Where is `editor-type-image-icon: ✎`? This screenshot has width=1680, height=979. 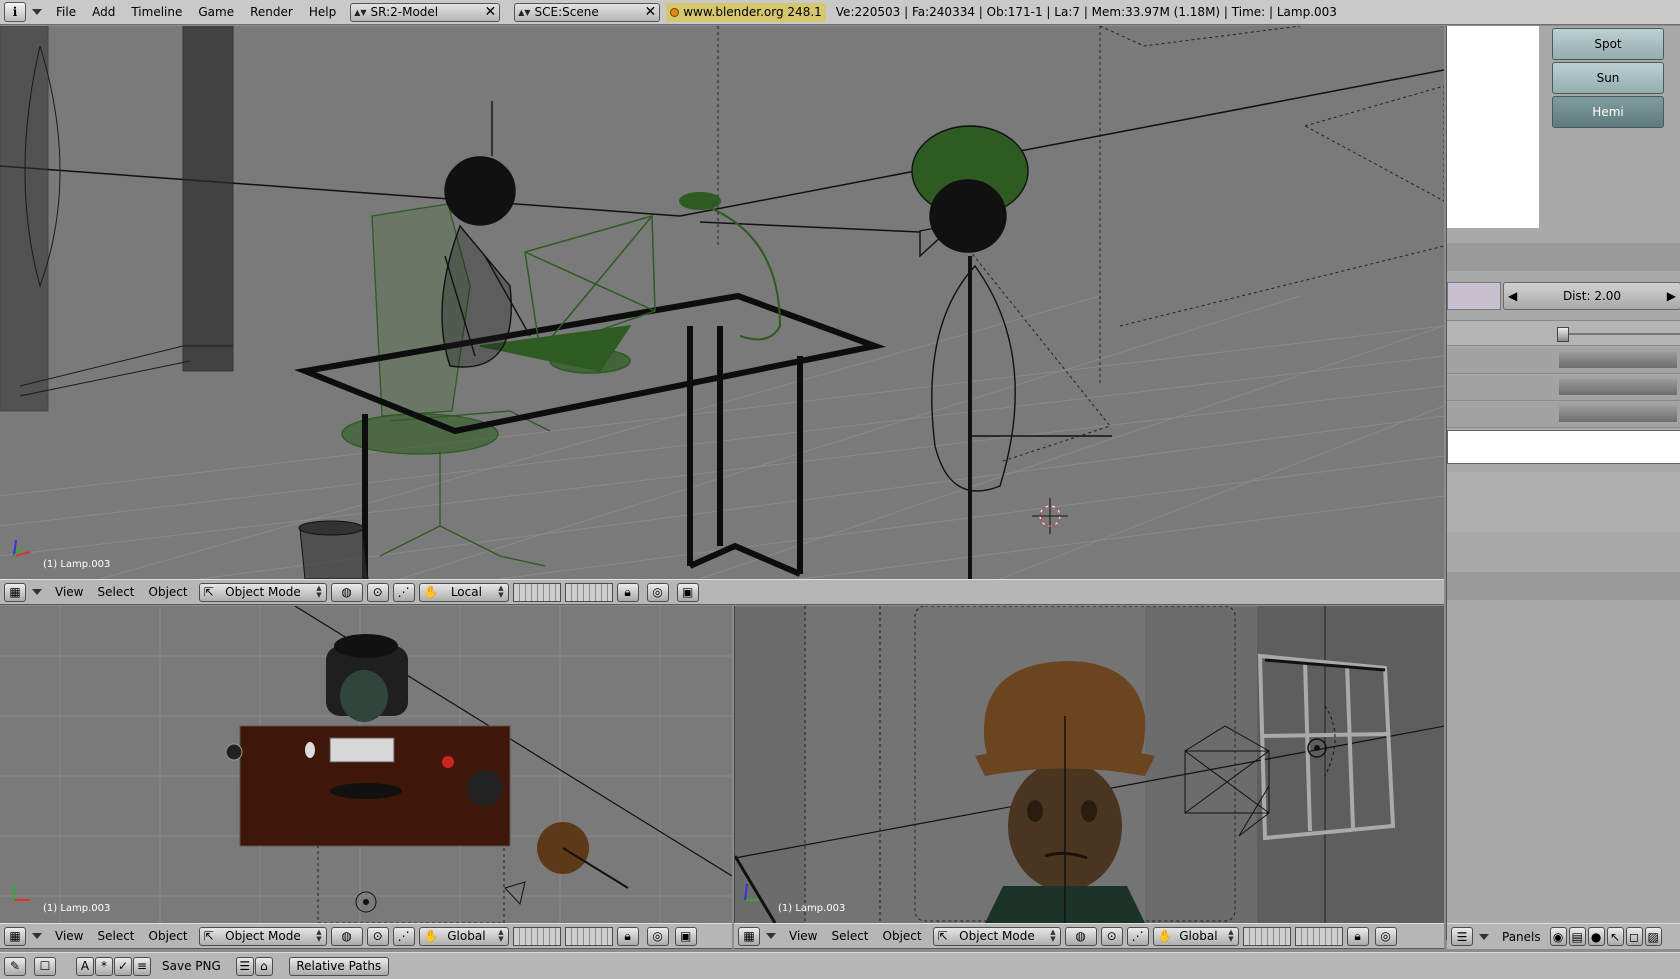
editor-type-image-icon: ✎ is located at coordinates (15, 966).